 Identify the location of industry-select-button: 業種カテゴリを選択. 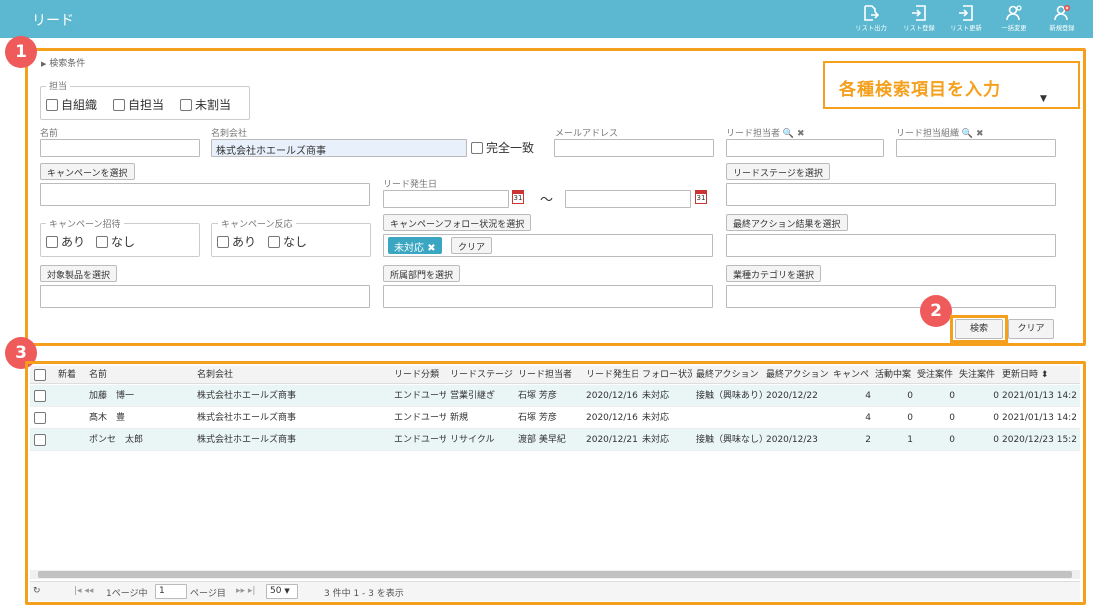
(774, 273).